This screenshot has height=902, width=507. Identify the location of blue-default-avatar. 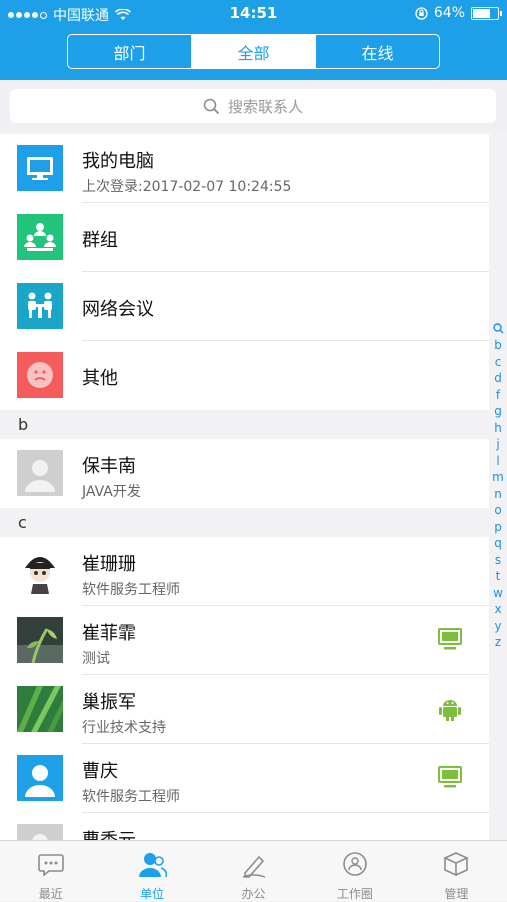
(40, 778).